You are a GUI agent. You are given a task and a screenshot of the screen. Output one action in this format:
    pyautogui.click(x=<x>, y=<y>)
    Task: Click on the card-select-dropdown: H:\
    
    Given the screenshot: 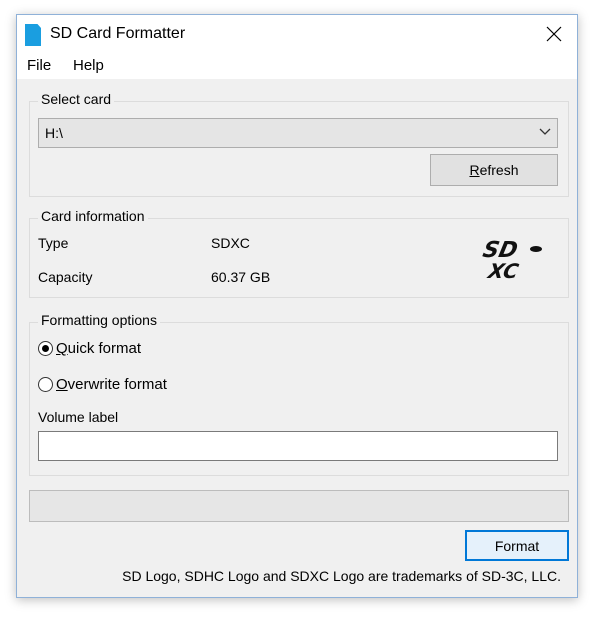 What is the action you would take?
    pyautogui.click(x=298, y=133)
    